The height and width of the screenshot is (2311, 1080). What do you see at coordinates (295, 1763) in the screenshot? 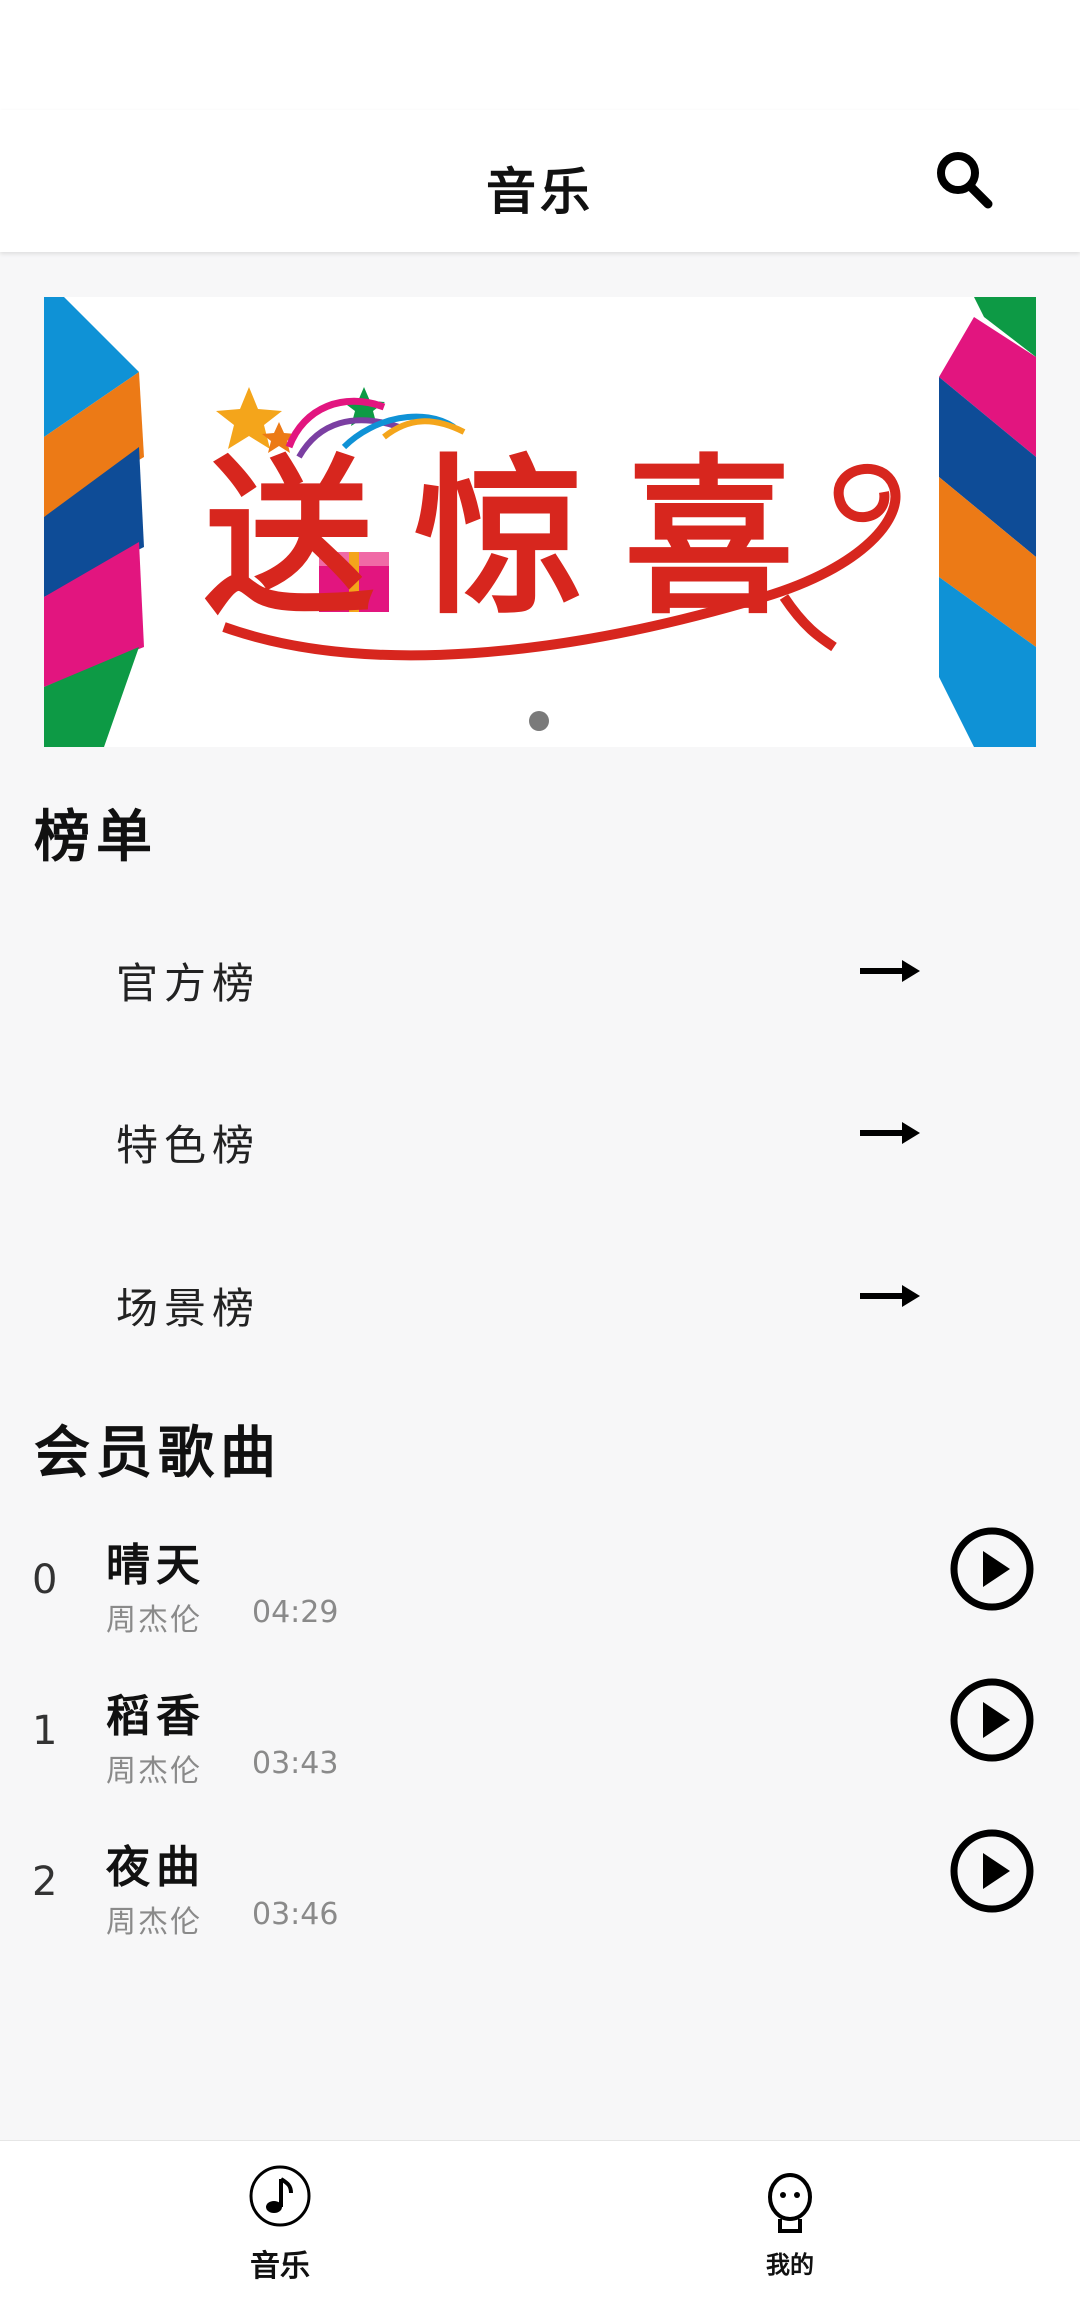
I see `song-duration: 03:43` at bounding box center [295, 1763].